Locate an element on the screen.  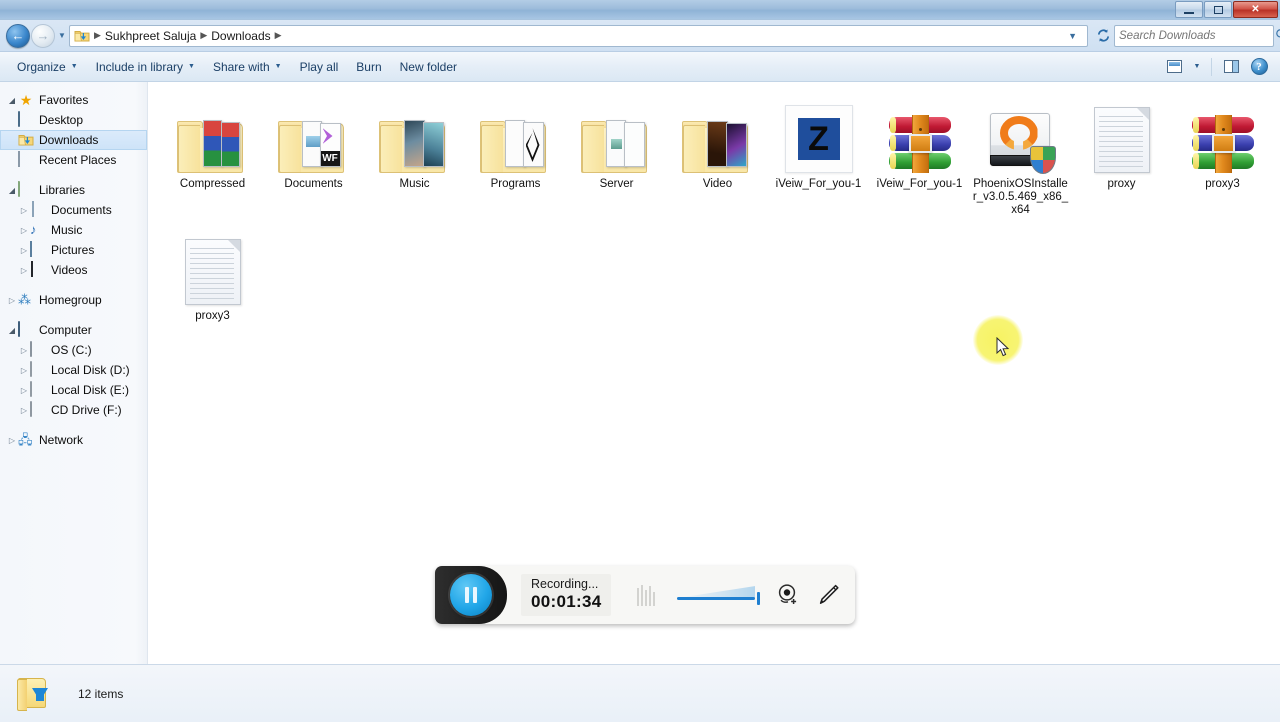
preview-pane-icon is located at coordinates (1231, 66).